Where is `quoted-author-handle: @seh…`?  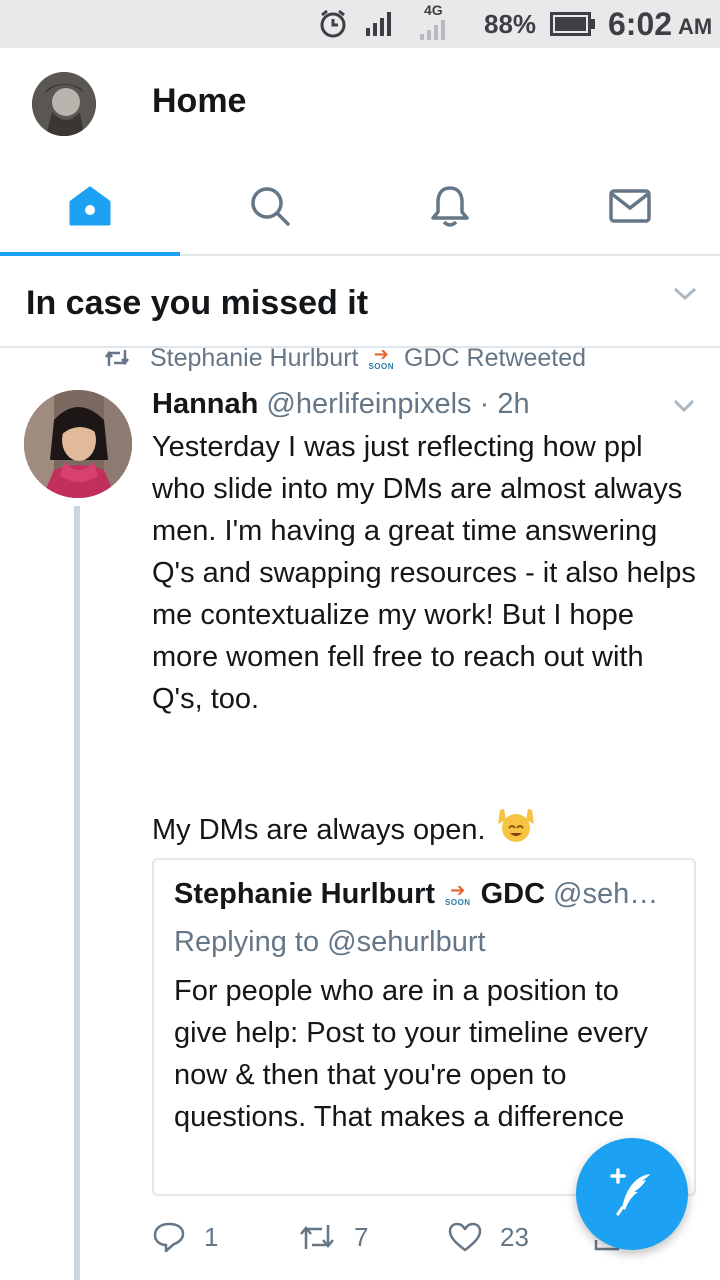 quoted-author-handle: @seh… is located at coordinates (606, 894).